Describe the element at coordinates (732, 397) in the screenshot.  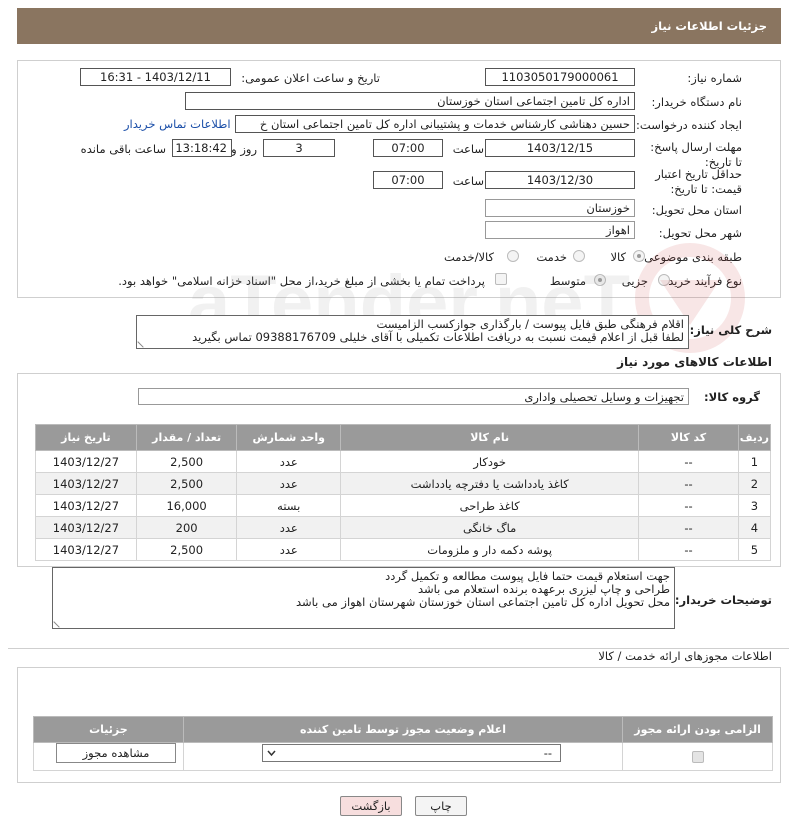
I see `goods-group-label: گروه کالا:` at that location.